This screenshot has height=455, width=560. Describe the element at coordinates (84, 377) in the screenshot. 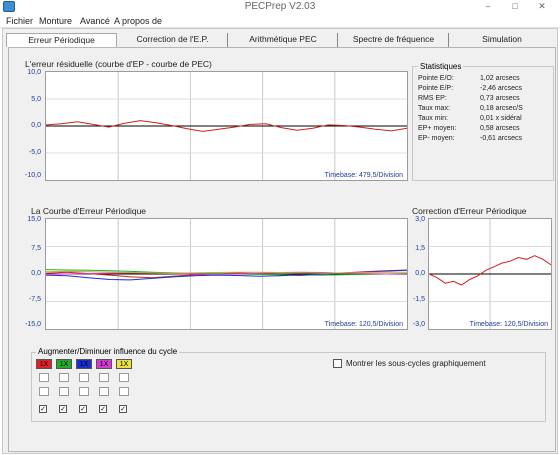

I see `cycle-3-up-stepper` at that location.